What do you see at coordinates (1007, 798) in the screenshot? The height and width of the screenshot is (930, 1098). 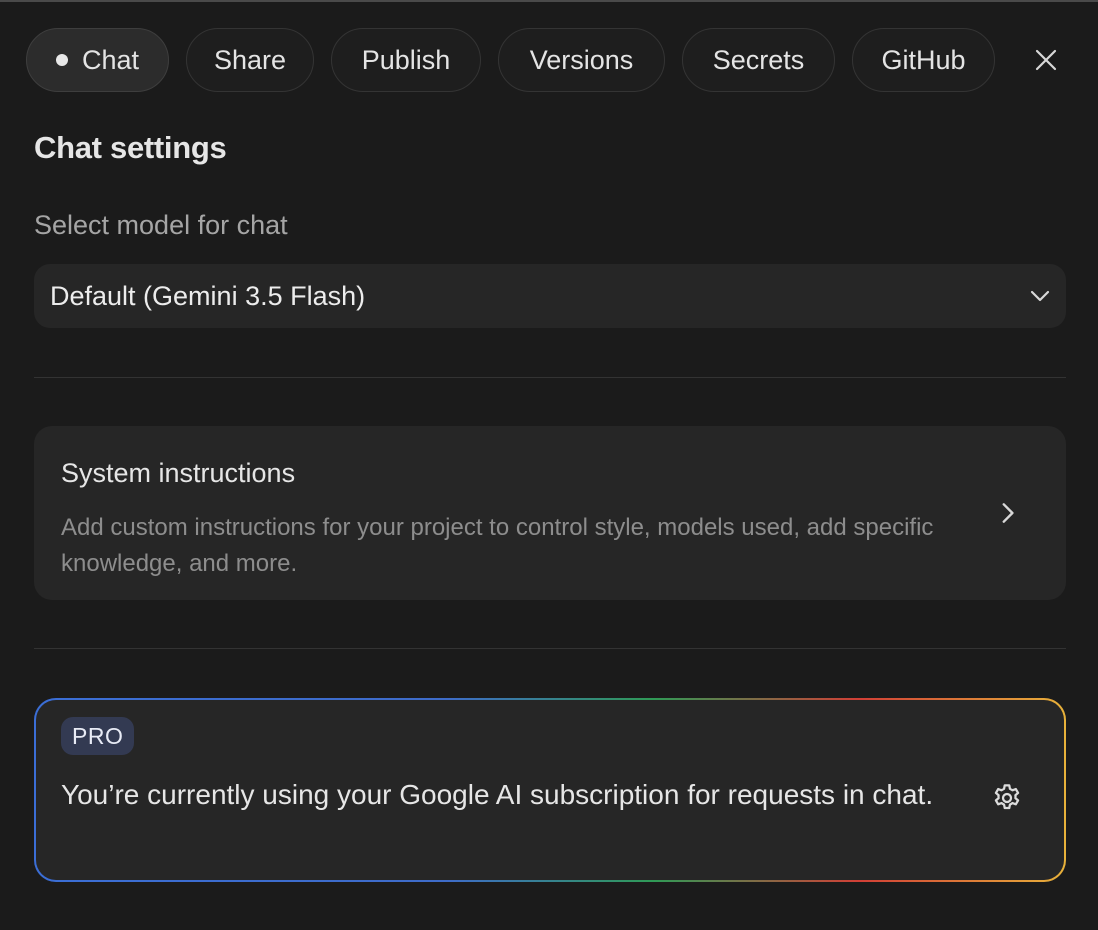 I see `gear-icon` at bounding box center [1007, 798].